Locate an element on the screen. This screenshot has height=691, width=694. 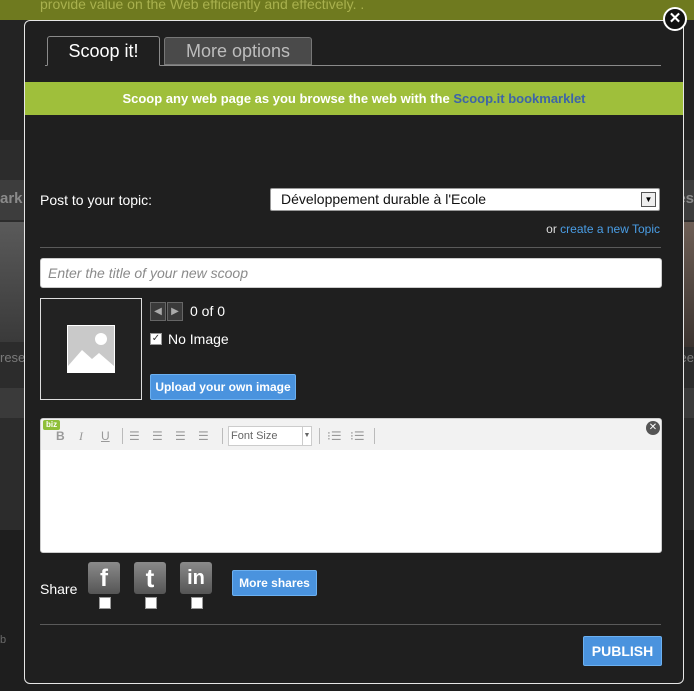
image-preview is located at coordinates (91, 349).